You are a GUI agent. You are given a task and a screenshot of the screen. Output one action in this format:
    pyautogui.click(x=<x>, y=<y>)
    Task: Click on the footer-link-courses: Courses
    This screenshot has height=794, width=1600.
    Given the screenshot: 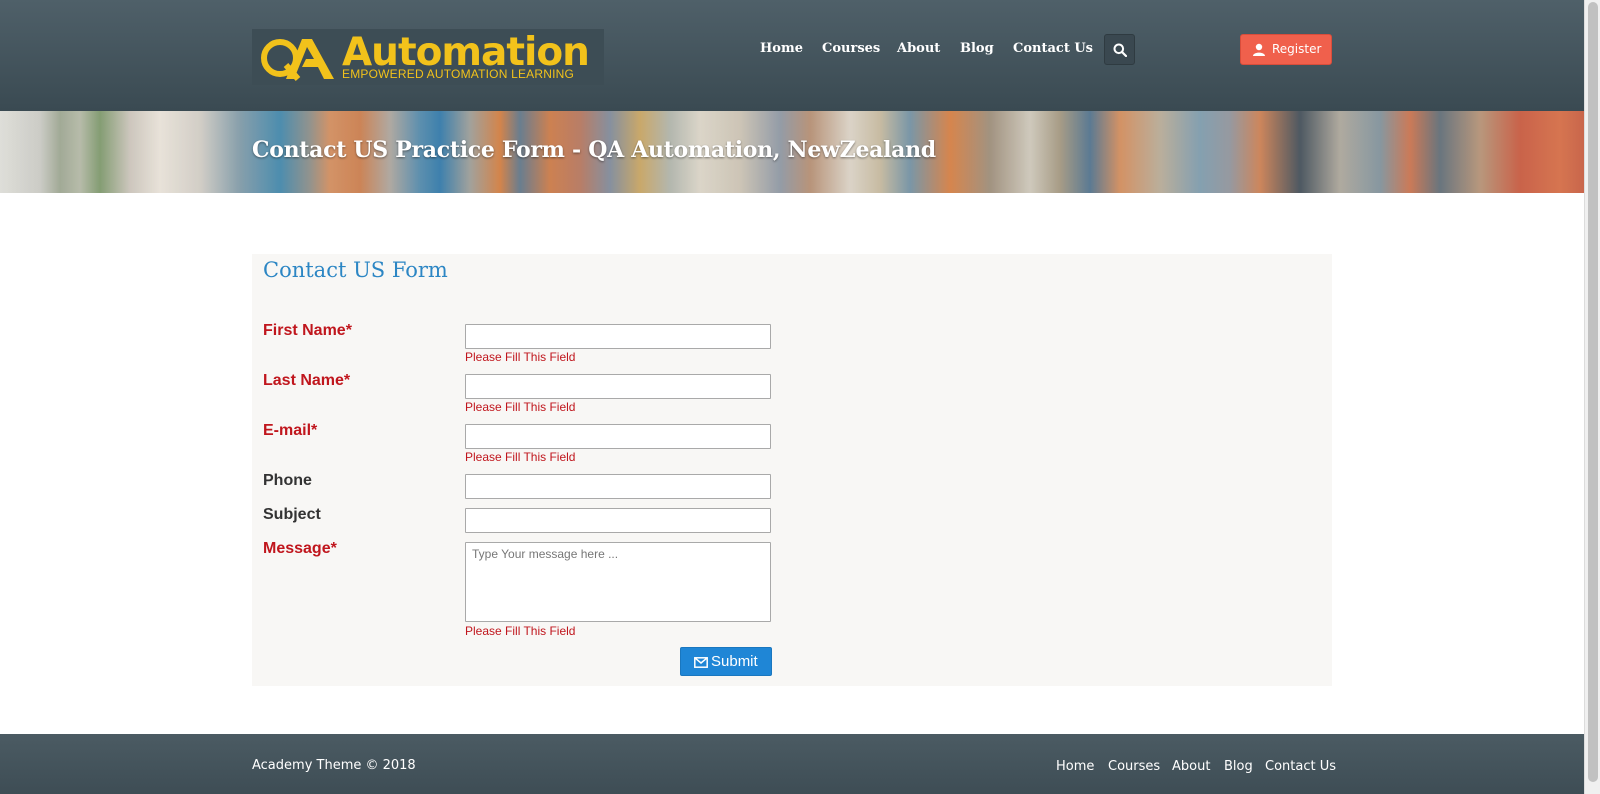 What is the action you would take?
    pyautogui.click(x=1134, y=766)
    